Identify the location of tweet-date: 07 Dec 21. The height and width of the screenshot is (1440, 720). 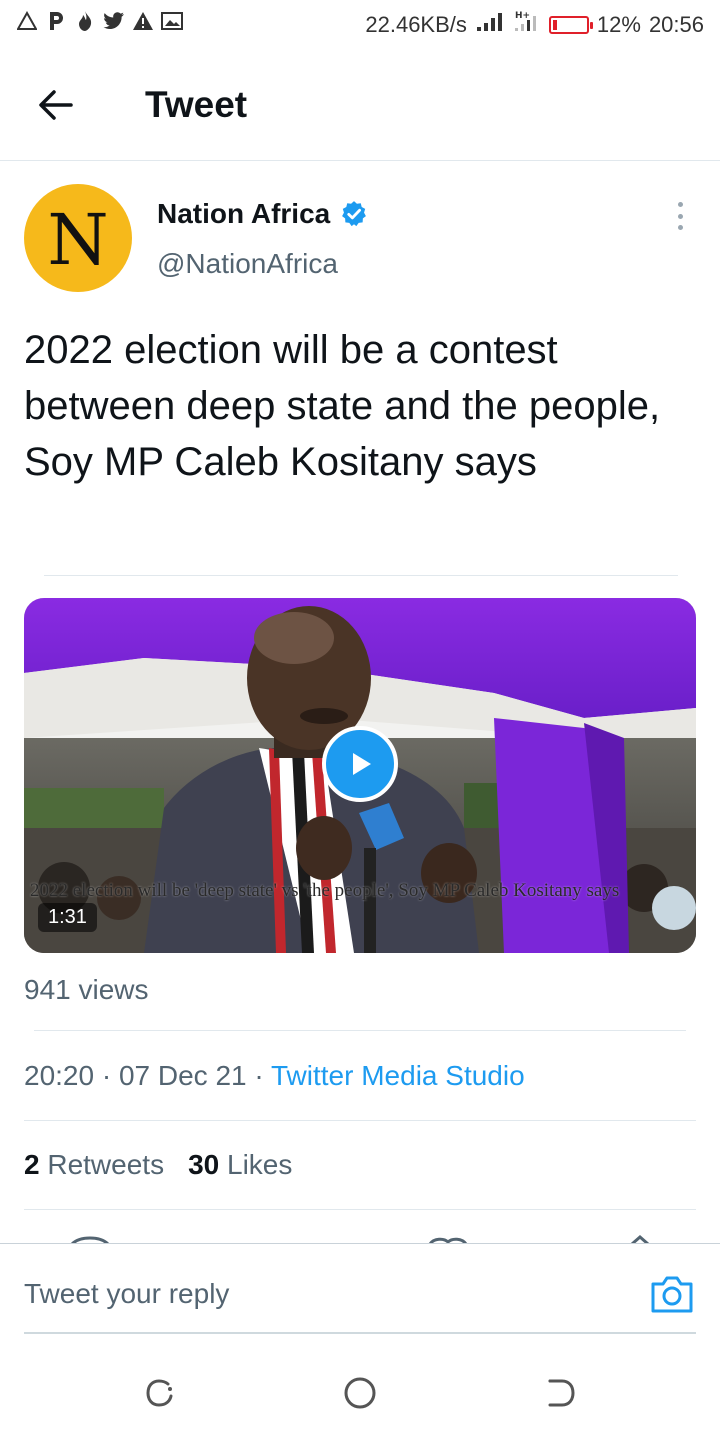
(182, 1075).